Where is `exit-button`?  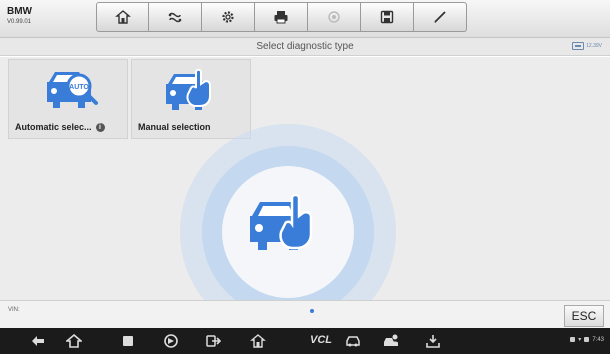
exit-button is located at coordinates (213, 341).